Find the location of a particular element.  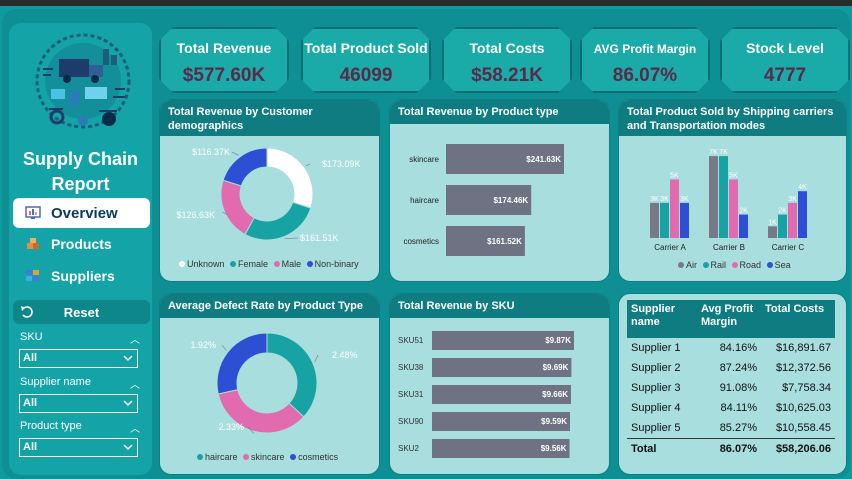

column-rail-carrier-c is located at coordinates (782, 226).